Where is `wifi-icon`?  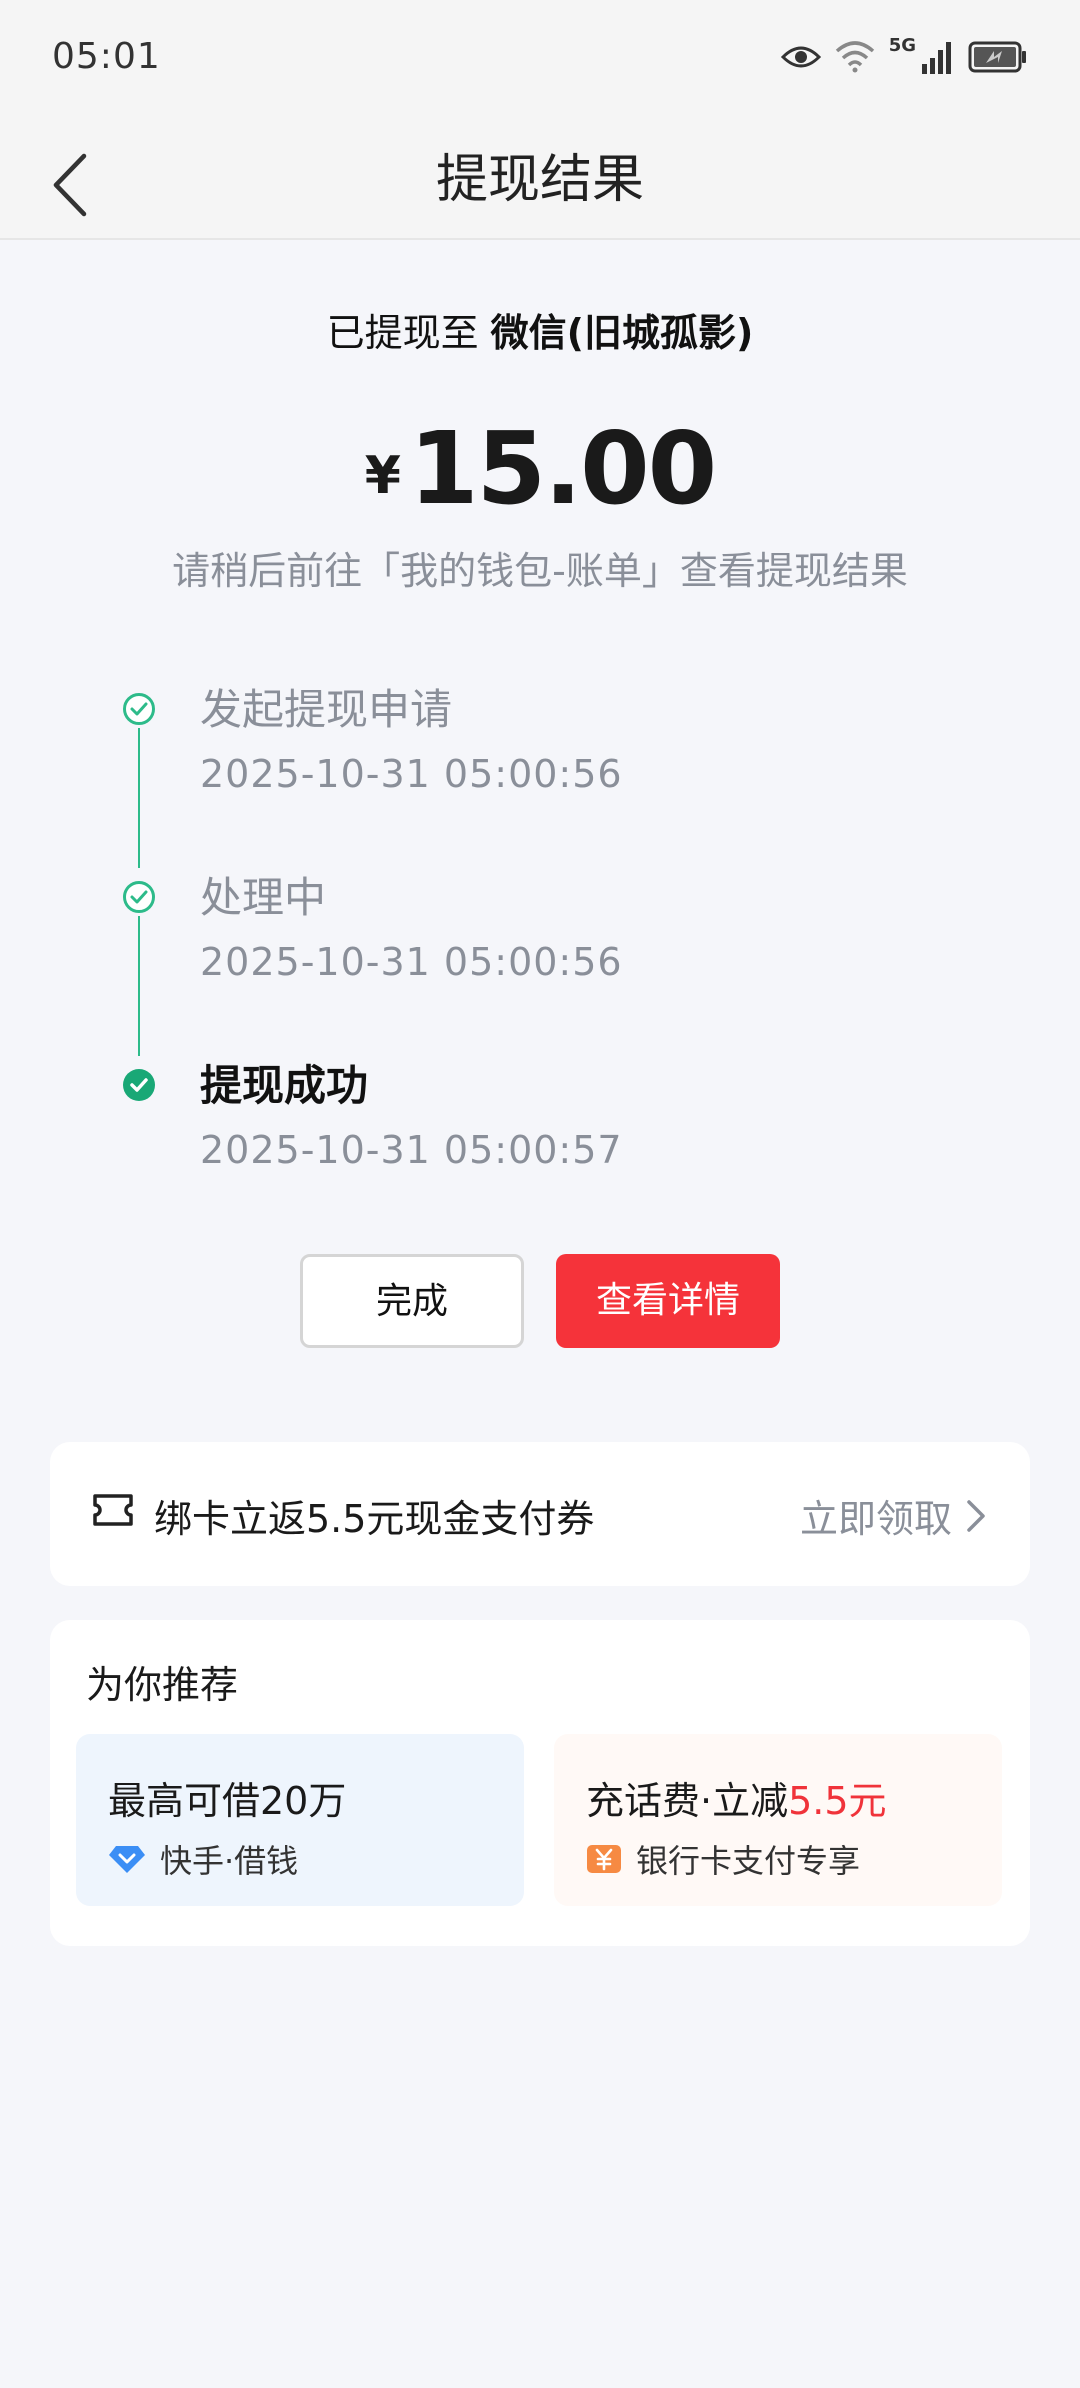 wifi-icon is located at coordinates (854, 57).